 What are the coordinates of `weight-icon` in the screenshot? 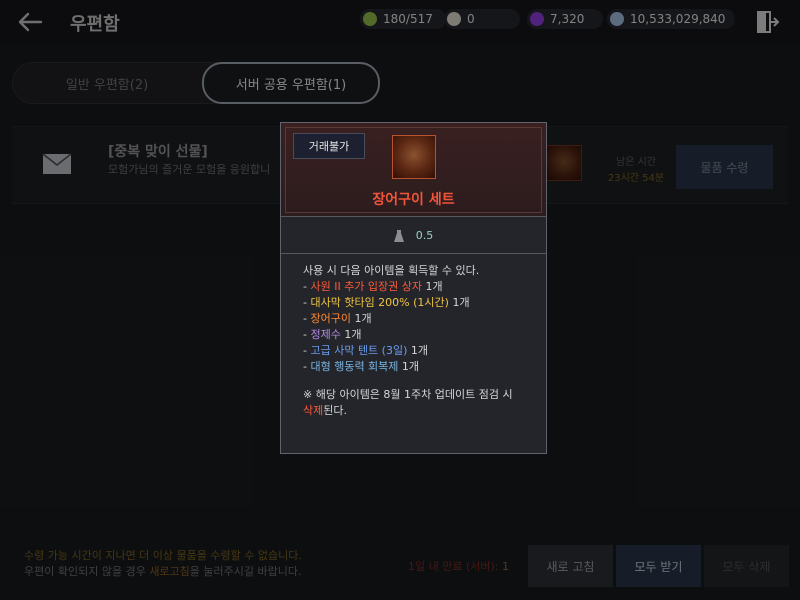 It's located at (398, 235).